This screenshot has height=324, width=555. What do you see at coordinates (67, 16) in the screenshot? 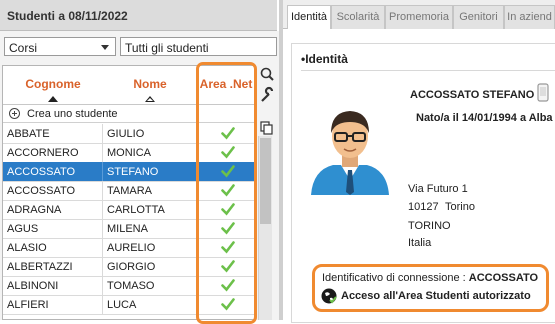
I see `left-panel-title: Studenti a 08/11/2022` at bounding box center [67, 16].